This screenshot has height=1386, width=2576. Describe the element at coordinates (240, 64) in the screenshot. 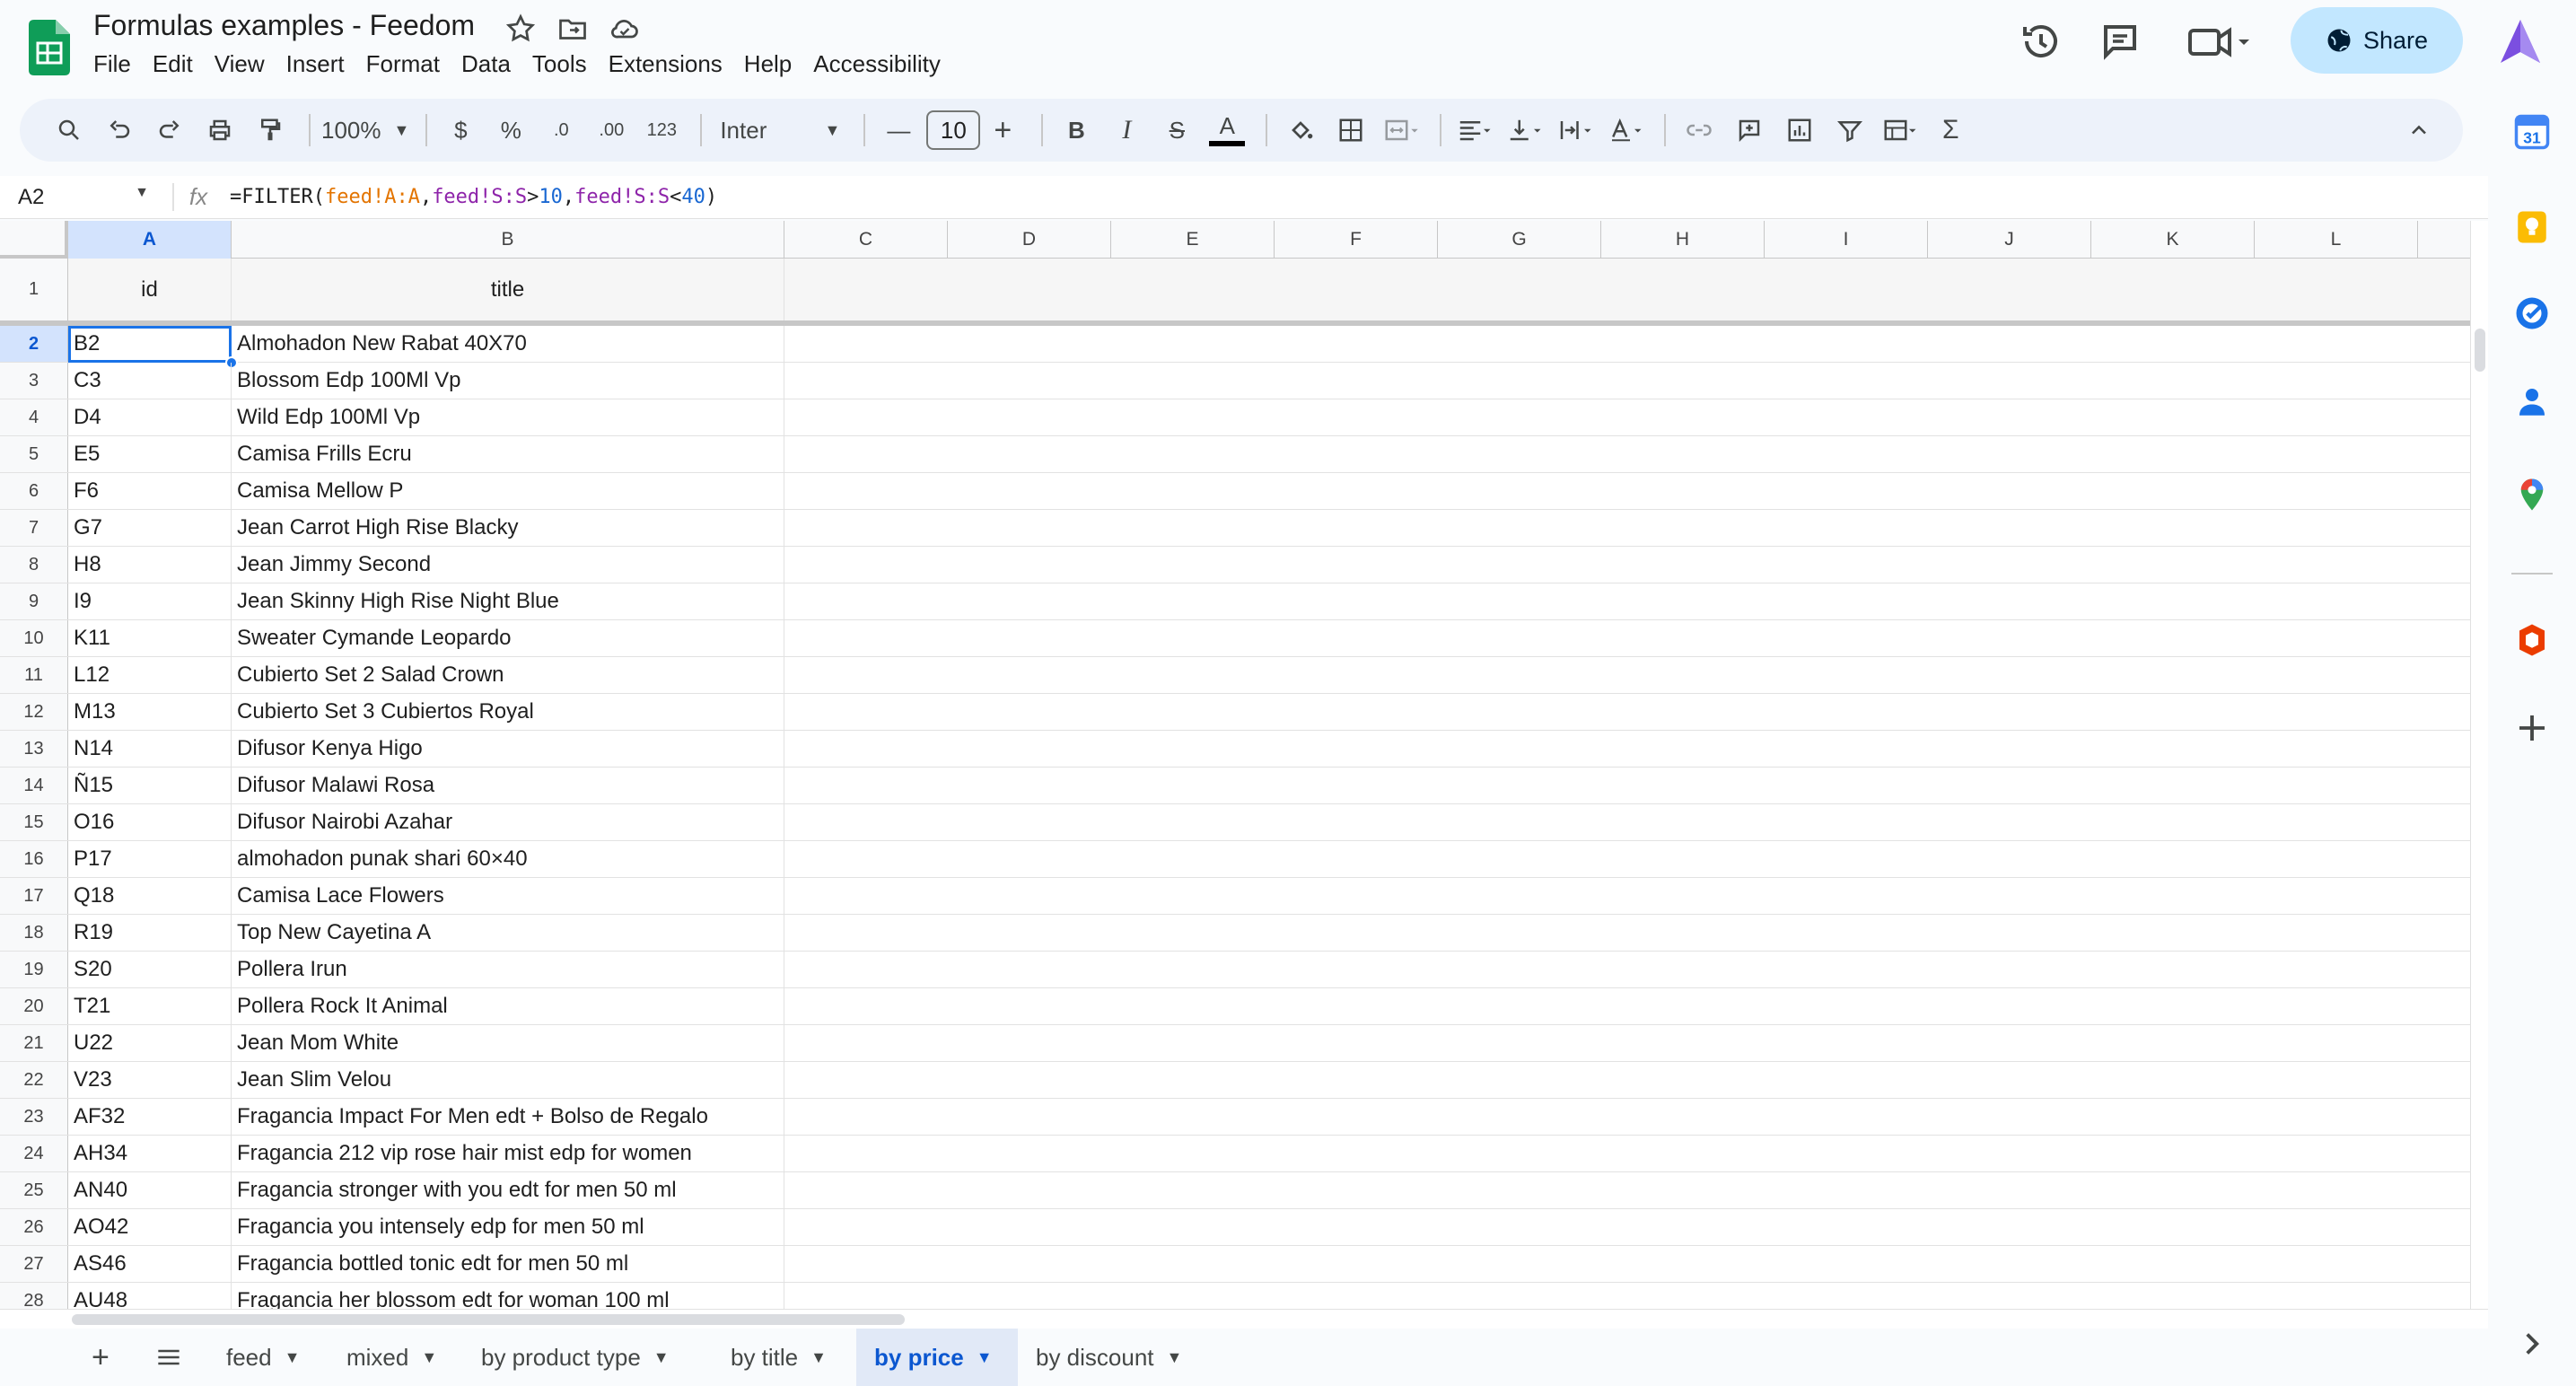

I see `menu-view: View` at that location.